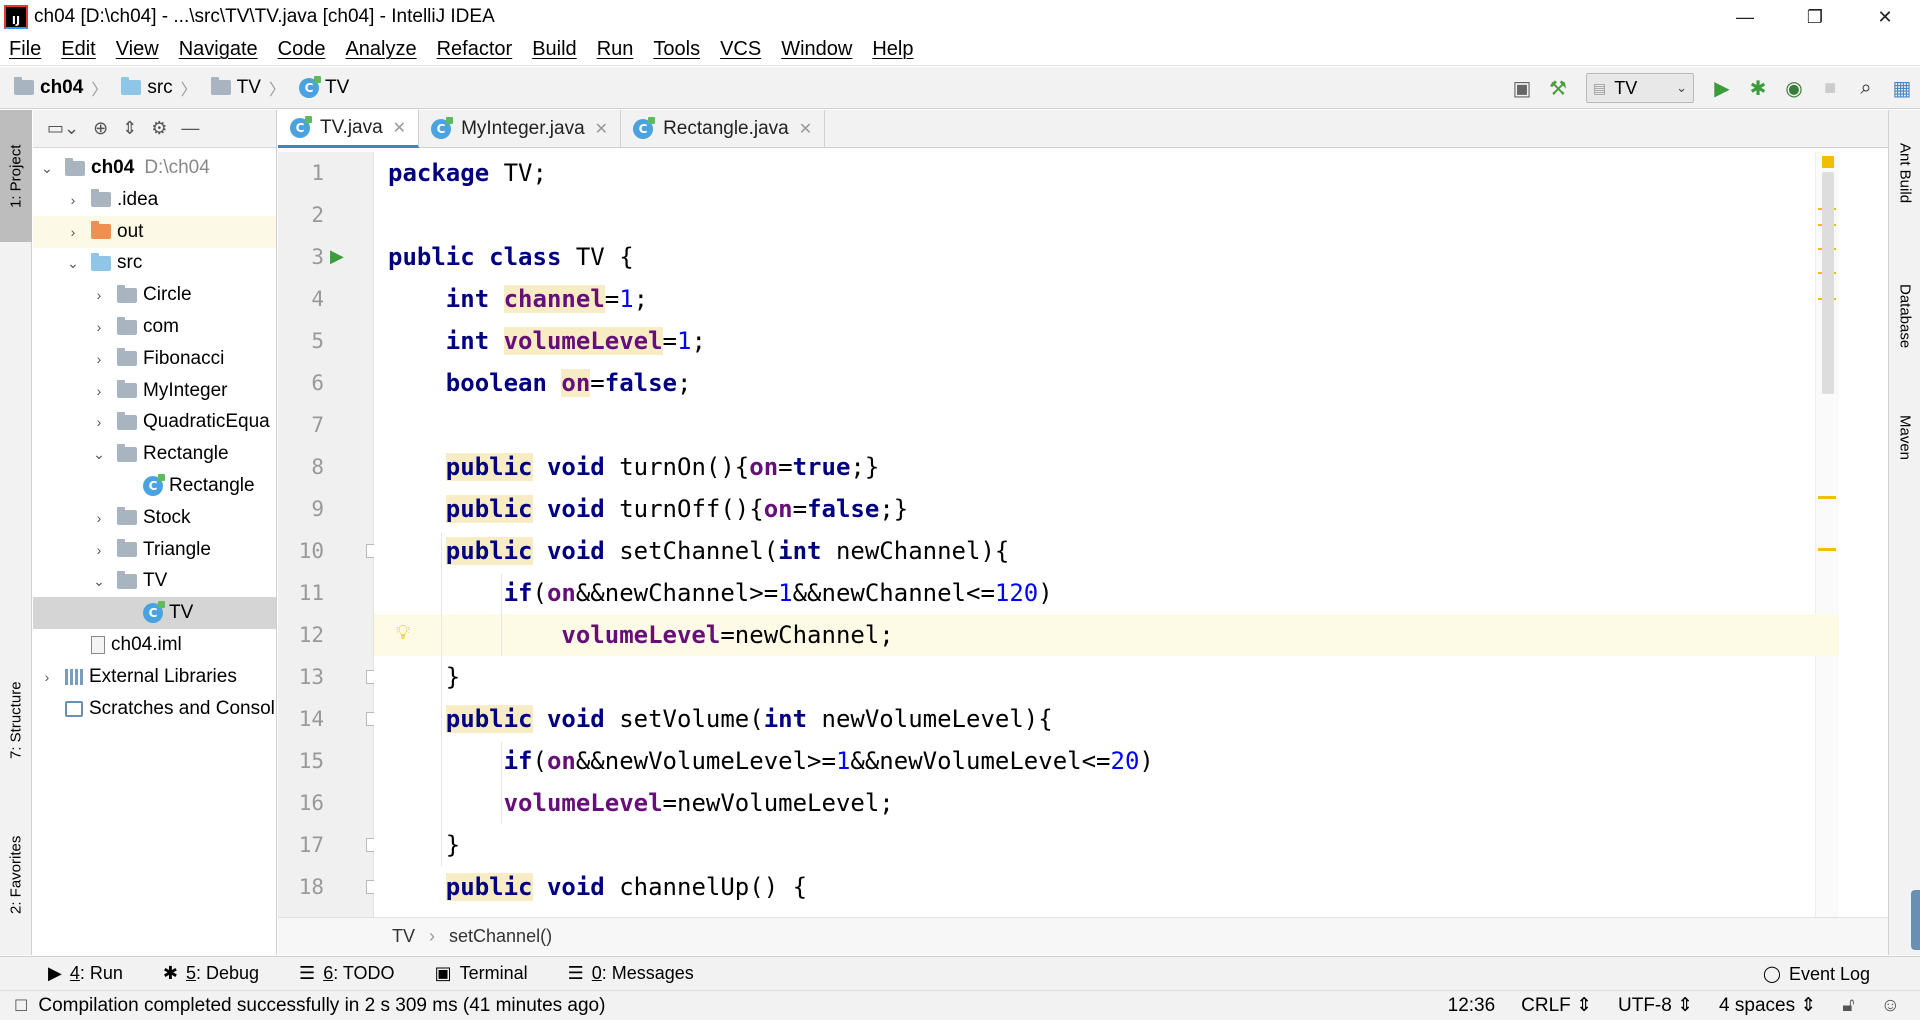 This screenshot has height=1020, width=1920. What do you see at coordinates (301, 761) in the screenshot?
I see `line-number: 15` at bounding box center [301, 761].